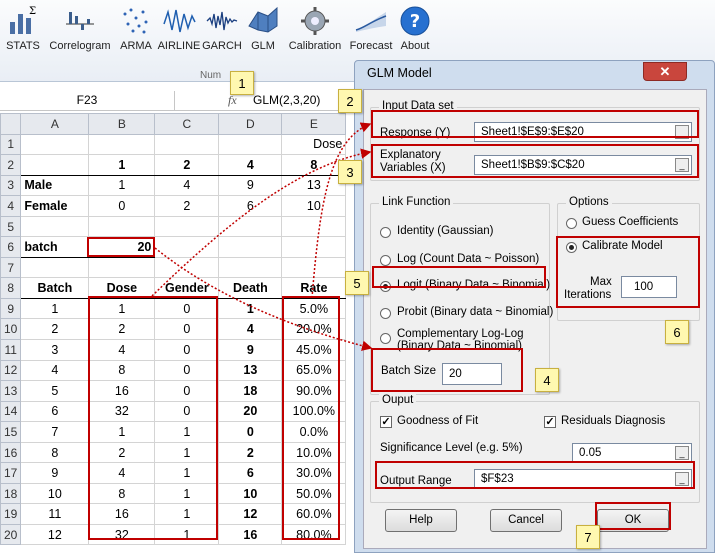  I want to click on correlogram-button: Correlogram, so click(80, 28).